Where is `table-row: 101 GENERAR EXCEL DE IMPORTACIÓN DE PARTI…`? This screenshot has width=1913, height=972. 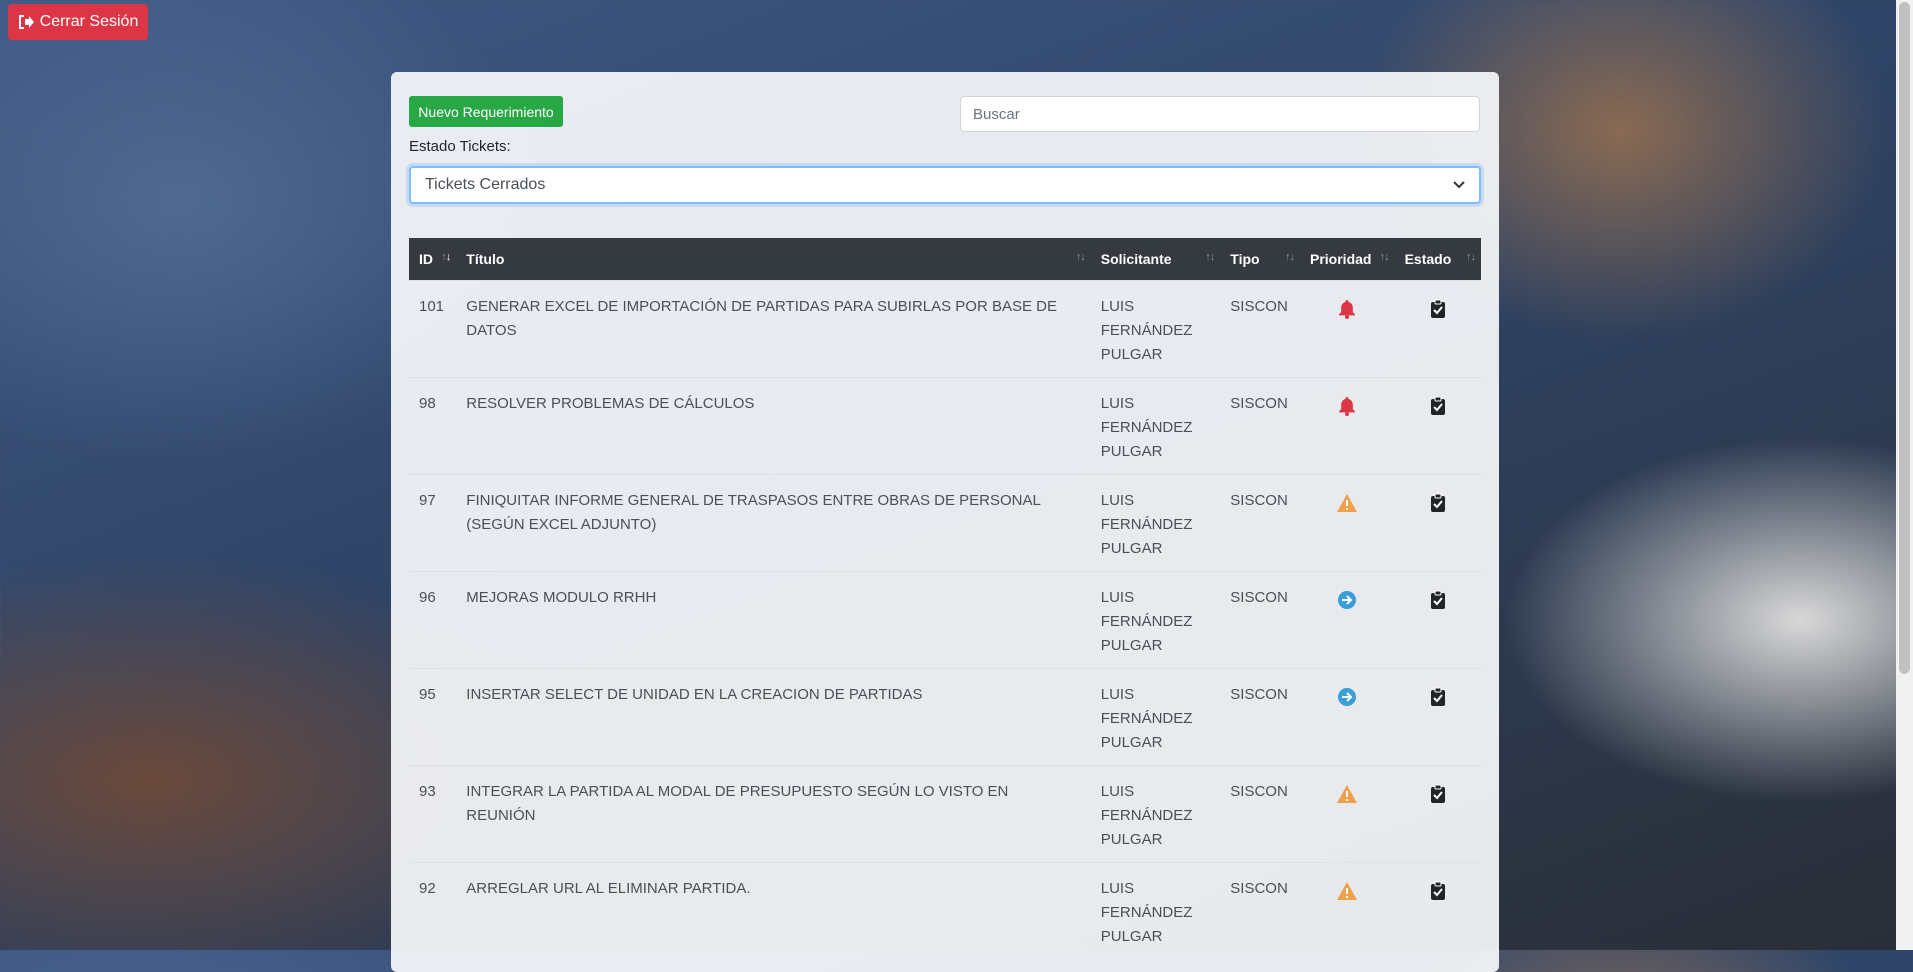 table-row: 101 GENERAR EXCEL DE IMPORTACIÓN DE PARTI… is located at coordinates (945, 329).